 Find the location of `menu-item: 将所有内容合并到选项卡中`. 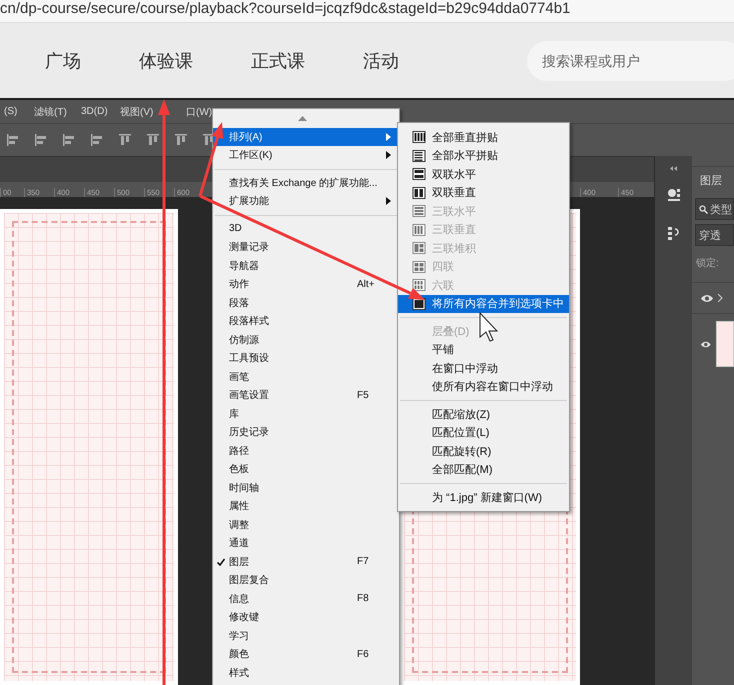

menu-item: 将所有内容合并到选项卡中 is located at coordinates (483, 303).